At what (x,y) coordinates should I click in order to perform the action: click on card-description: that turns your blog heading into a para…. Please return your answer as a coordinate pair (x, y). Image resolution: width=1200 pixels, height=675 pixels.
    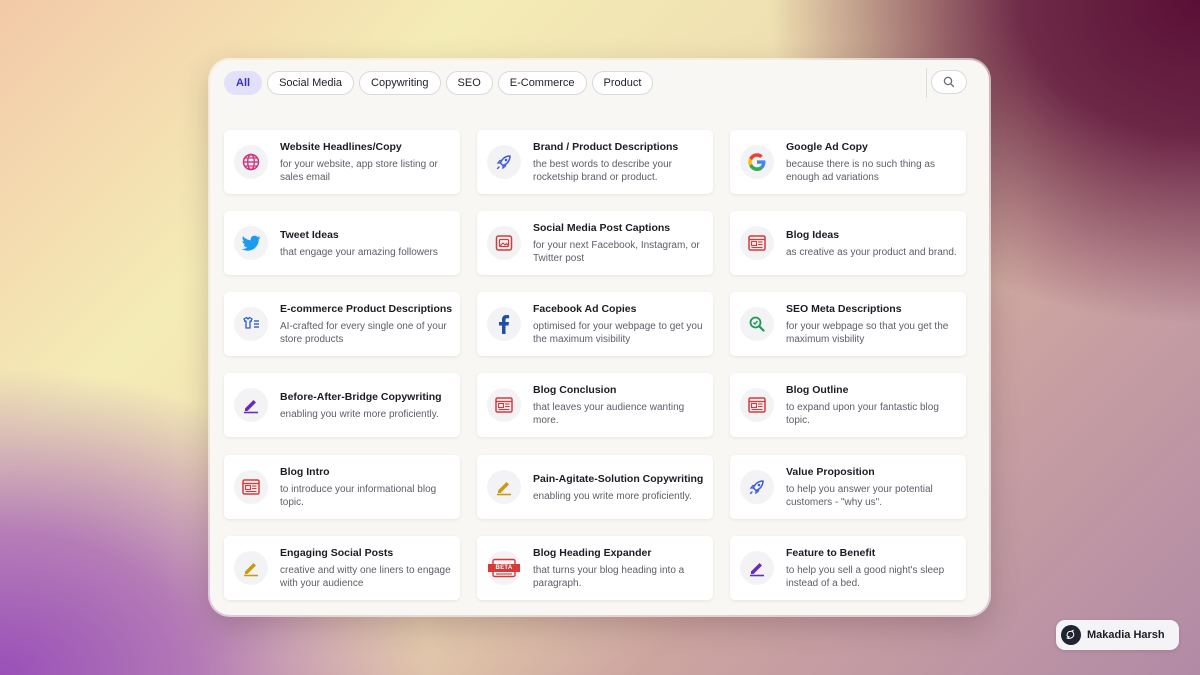
    Looking at the image, I should click on (609, 577).